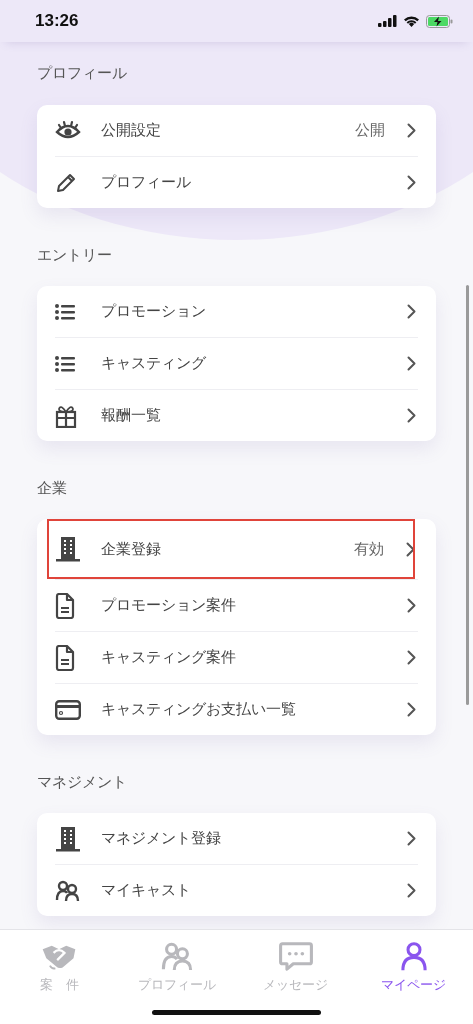 The height and width of the screenshot is (1024, 473). I want to click on pencil-icon, so click(66, 182).